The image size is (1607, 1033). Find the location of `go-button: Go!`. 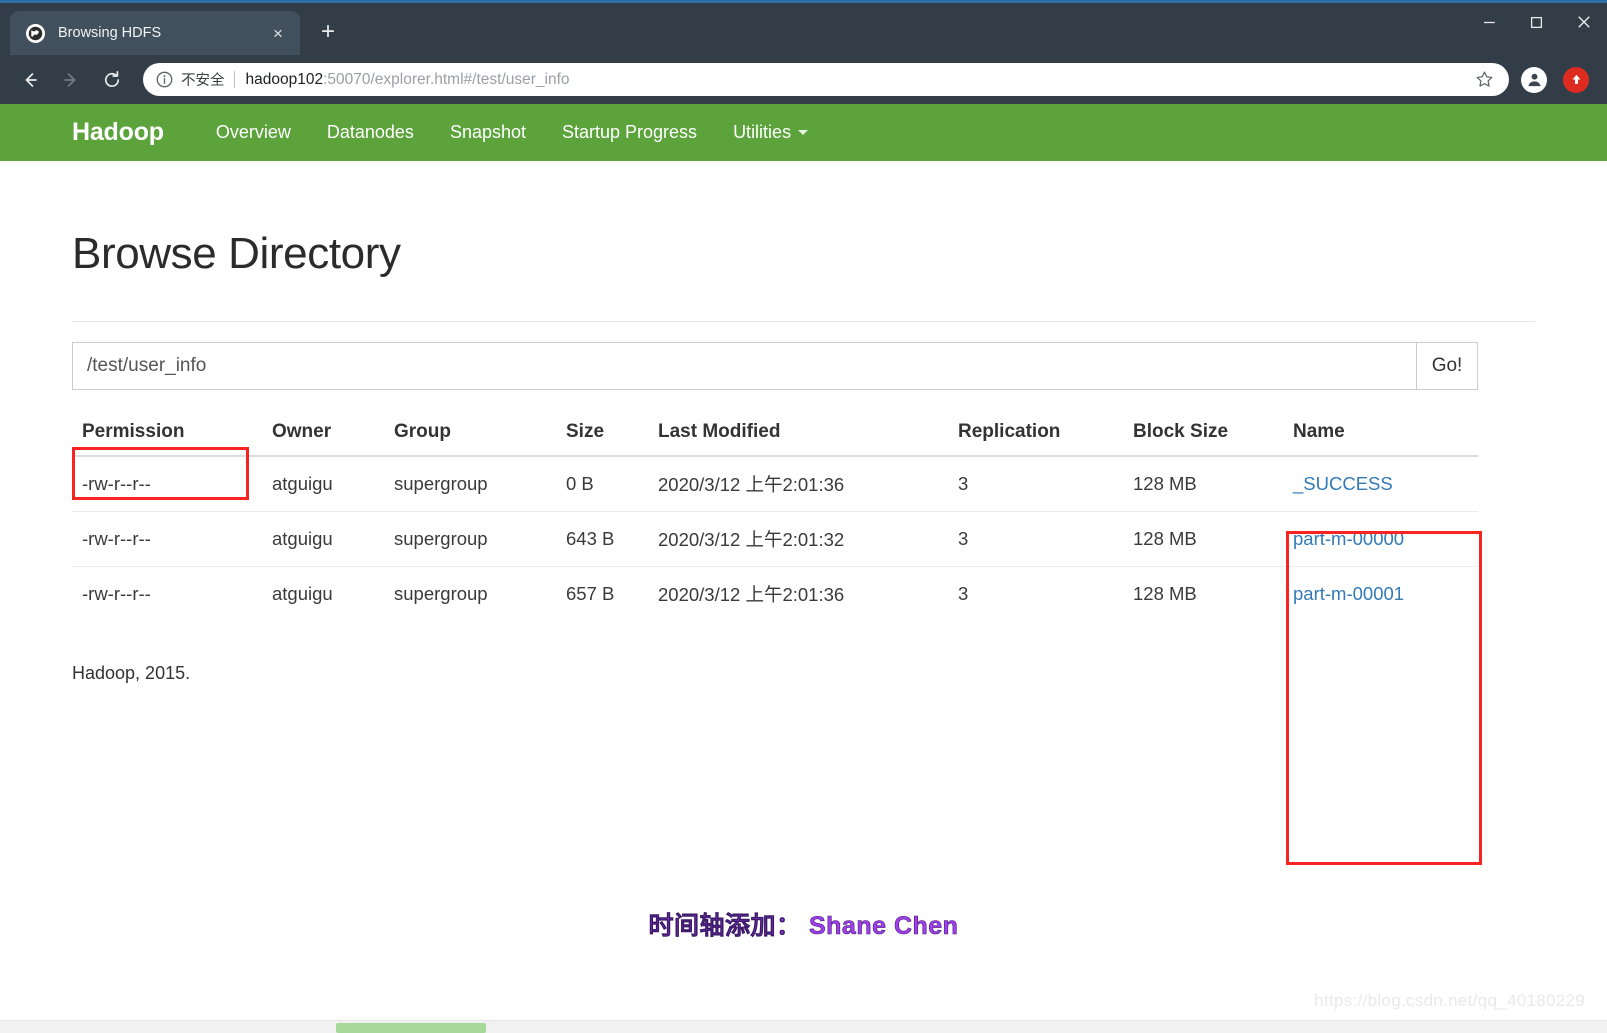

go-button: Go! is located at coordinates (1447, 366).